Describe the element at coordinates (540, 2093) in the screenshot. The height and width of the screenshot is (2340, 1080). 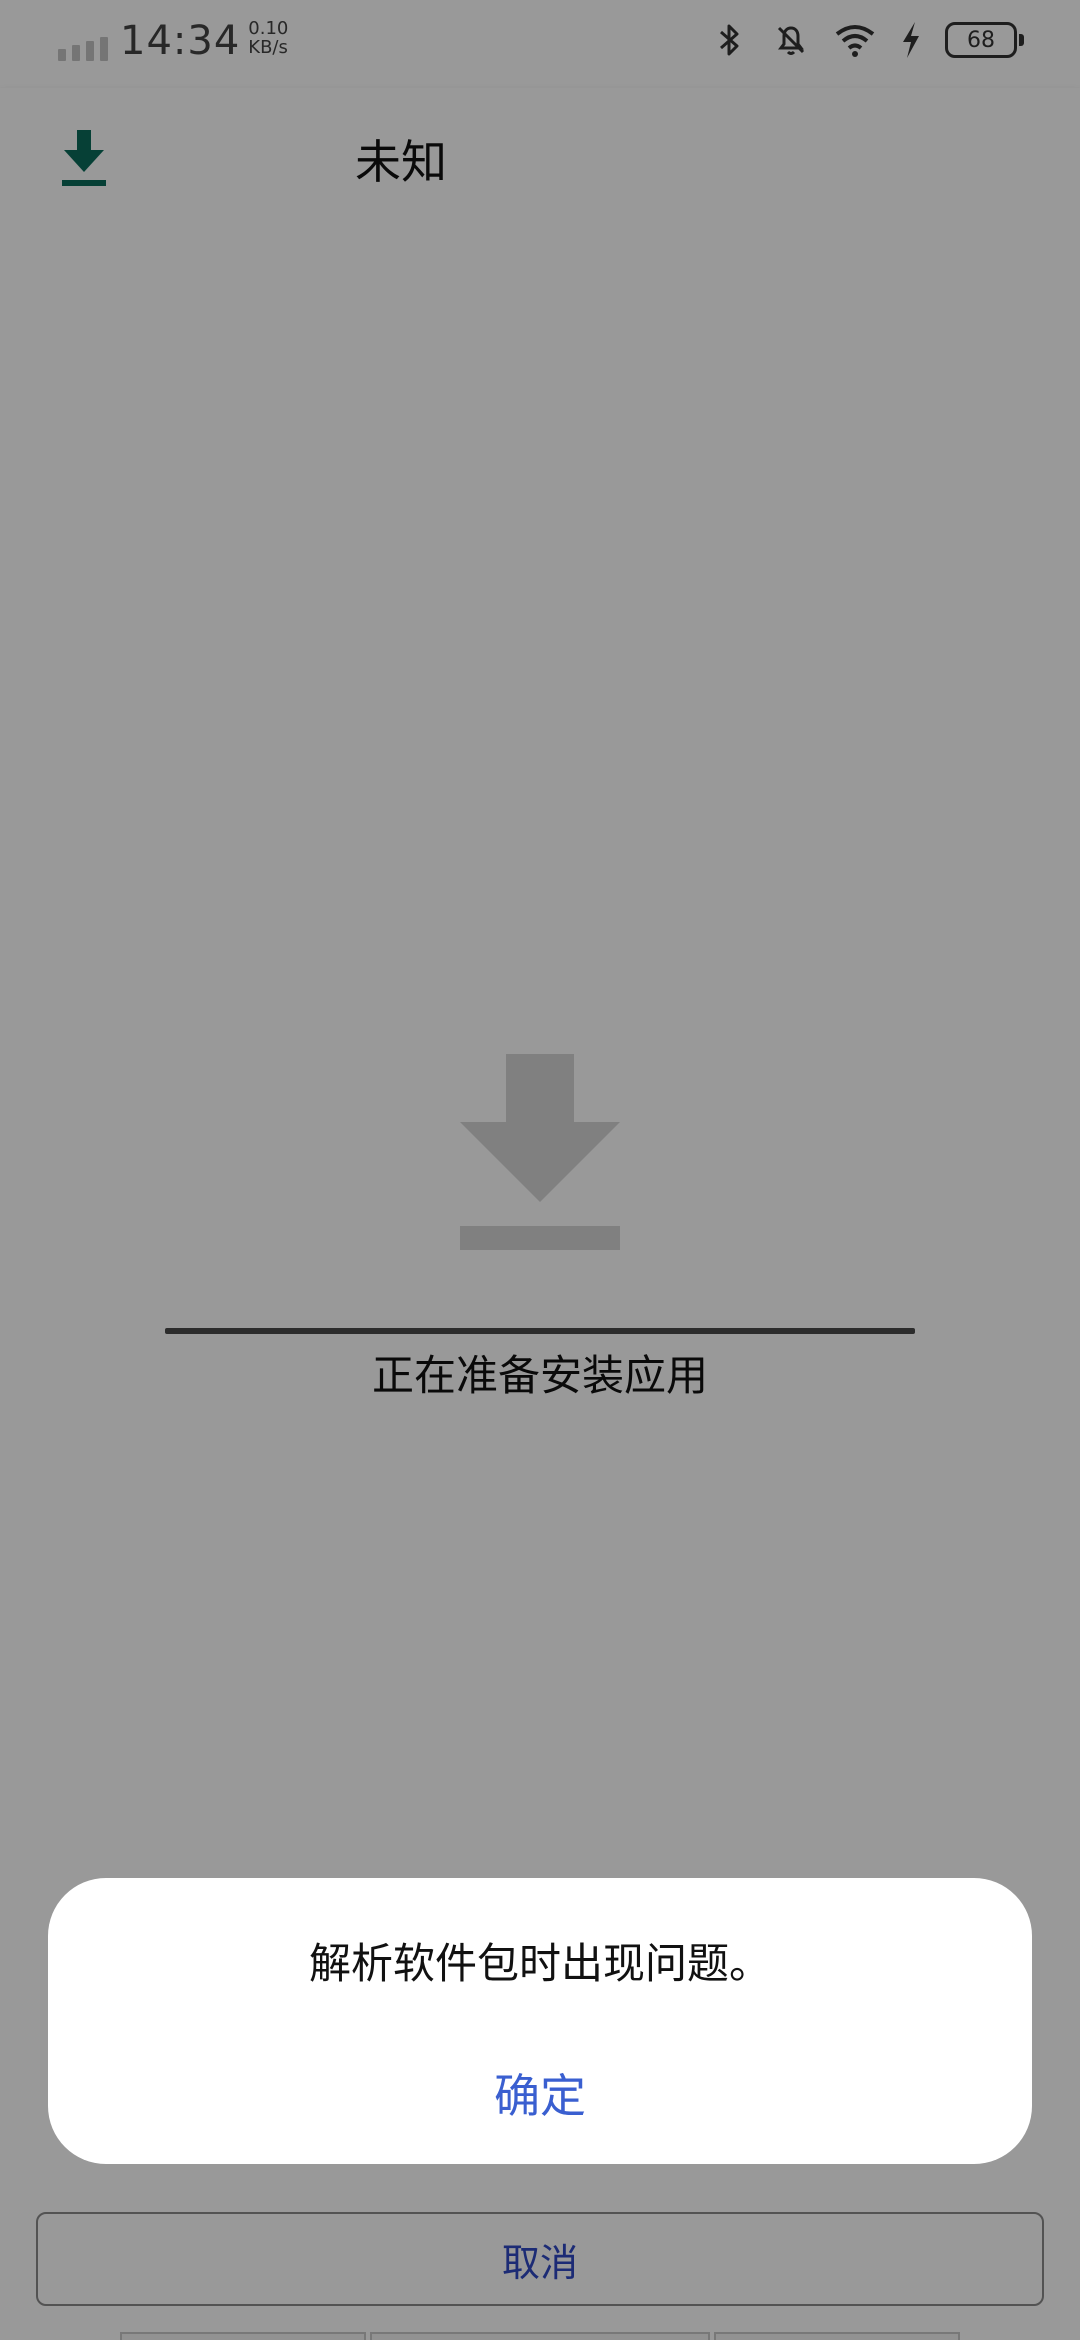
I see `ok-button: 确定` at that location.